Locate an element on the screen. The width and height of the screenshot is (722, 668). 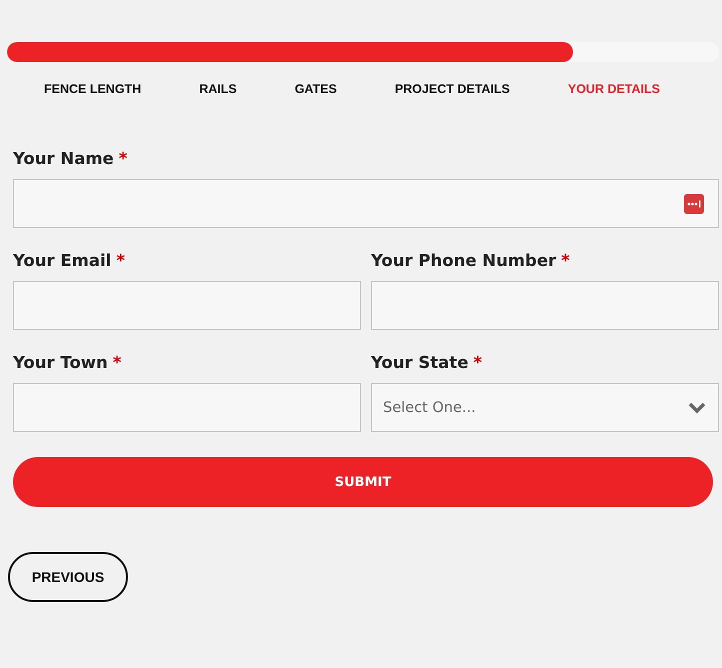
step-tab: PROJECT DETAILS is located at coordinates (452, 89).